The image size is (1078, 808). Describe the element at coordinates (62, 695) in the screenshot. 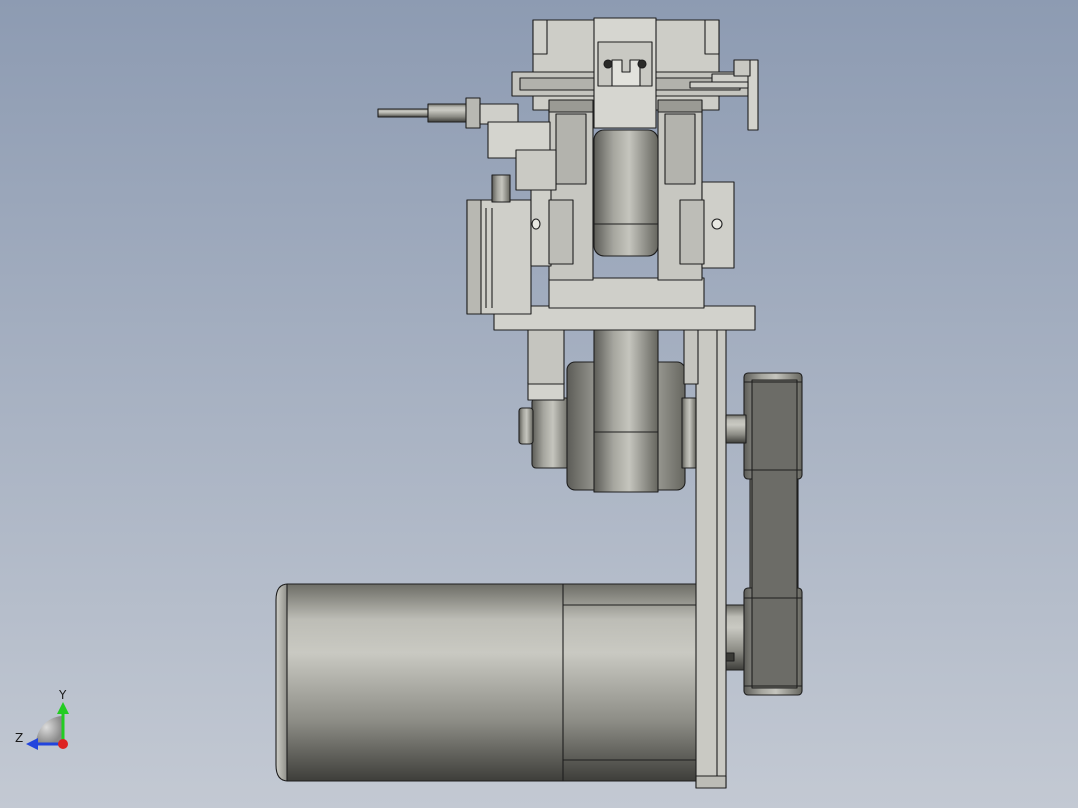

I see `triad-y-label: Y` at that location.